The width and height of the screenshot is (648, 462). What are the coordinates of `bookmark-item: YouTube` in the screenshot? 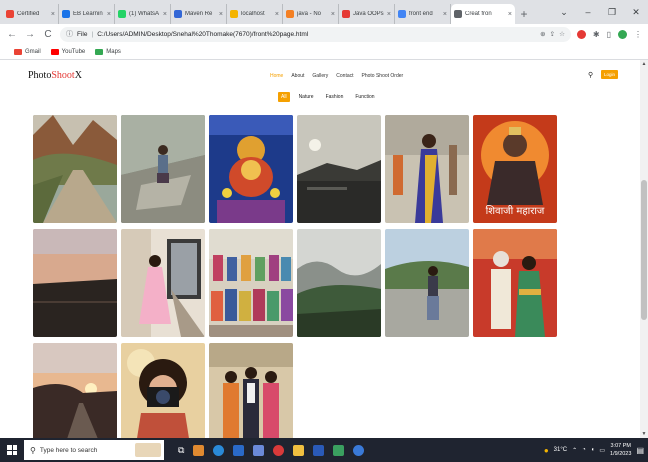 It's located at (67, 51).